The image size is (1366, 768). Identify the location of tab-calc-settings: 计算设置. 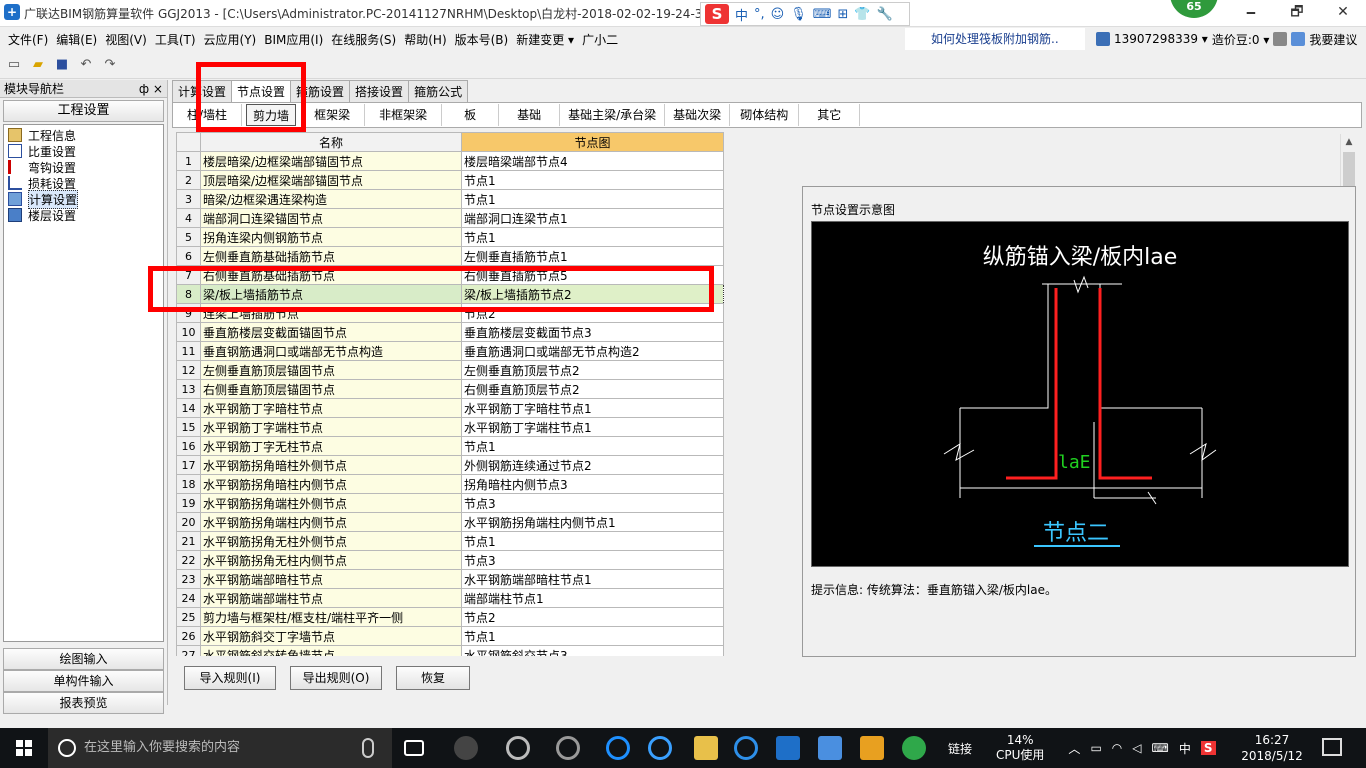
(202, 91).